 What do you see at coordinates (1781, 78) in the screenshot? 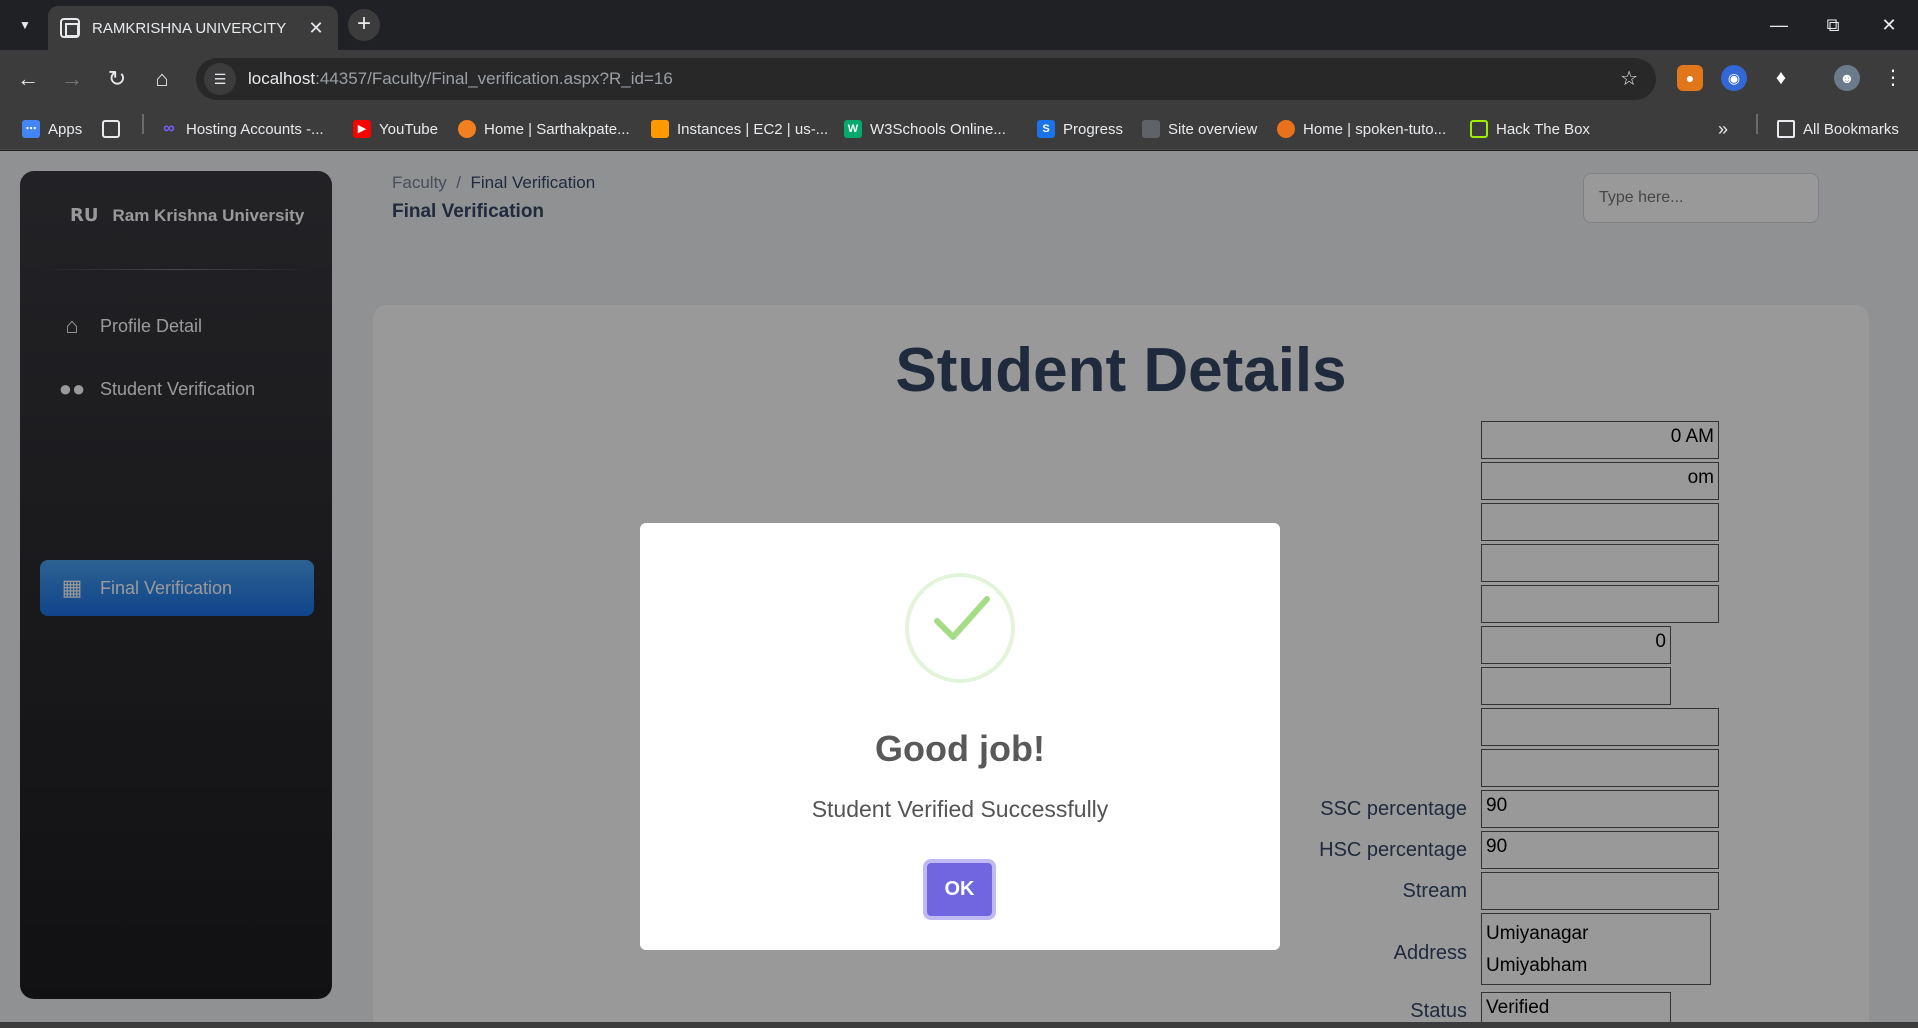
I see `extensions-puzzle-icon: ♦` at bounding box center [1781, 78].